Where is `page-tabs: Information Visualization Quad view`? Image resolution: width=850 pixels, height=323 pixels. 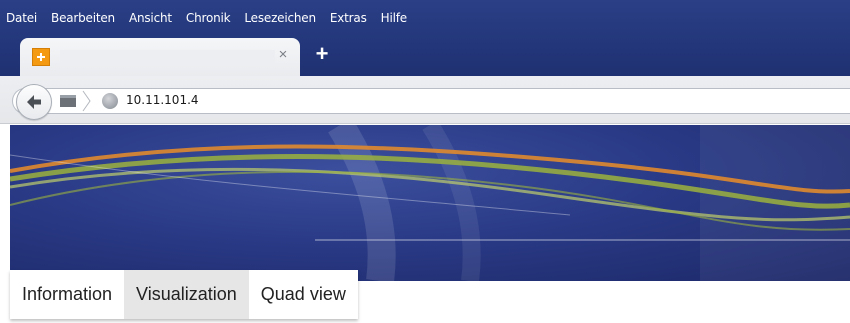
page-tabs: Information Visualization Quad view is located at coordinates (184, 294).